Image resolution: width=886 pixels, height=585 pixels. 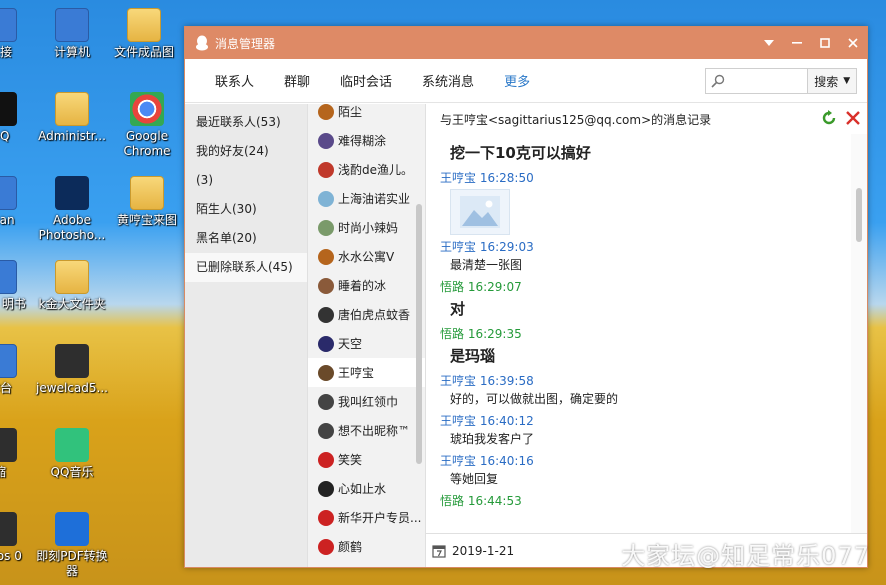 I want to click on contact-name: 笑笑, so click(x=350, y=460).